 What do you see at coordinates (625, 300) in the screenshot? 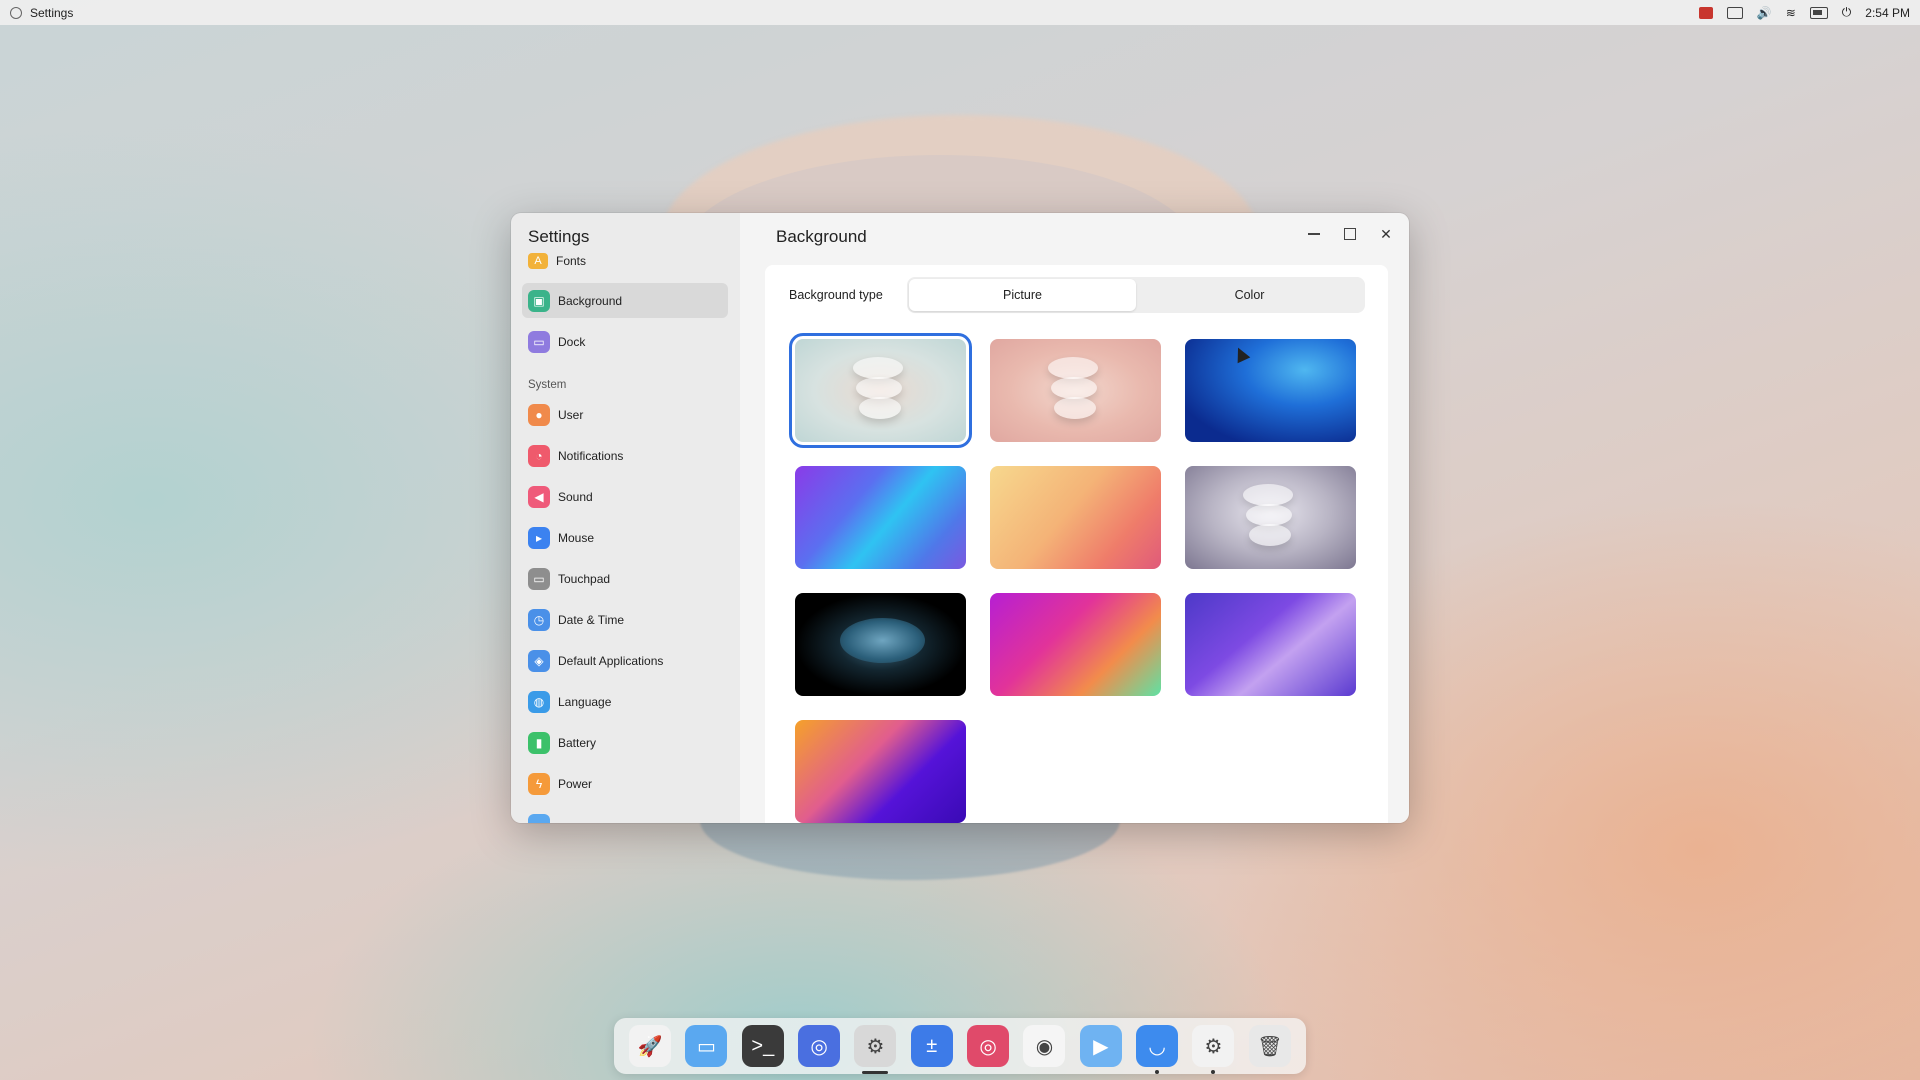
I see `sidebar-item-background: ▣ Background` at bounding box center [625, 300].